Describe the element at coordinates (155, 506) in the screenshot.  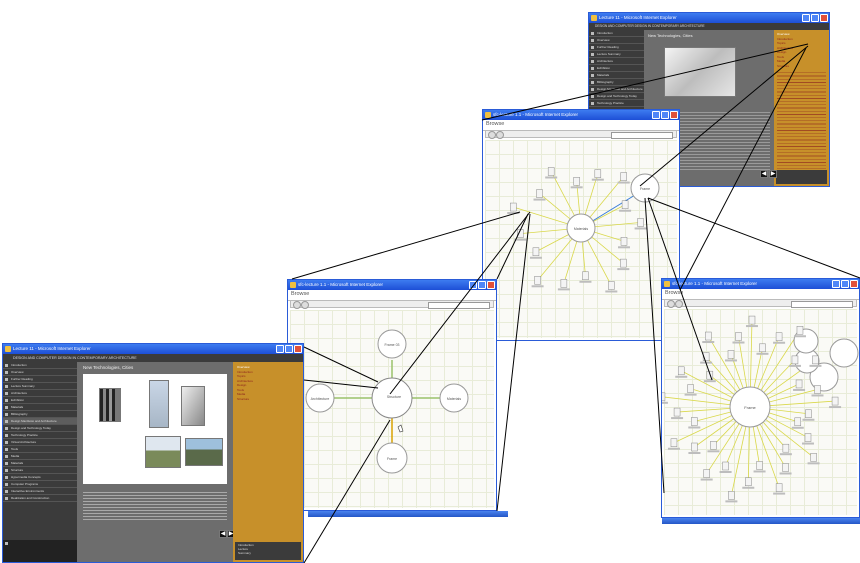
I see `content-text` at that location.